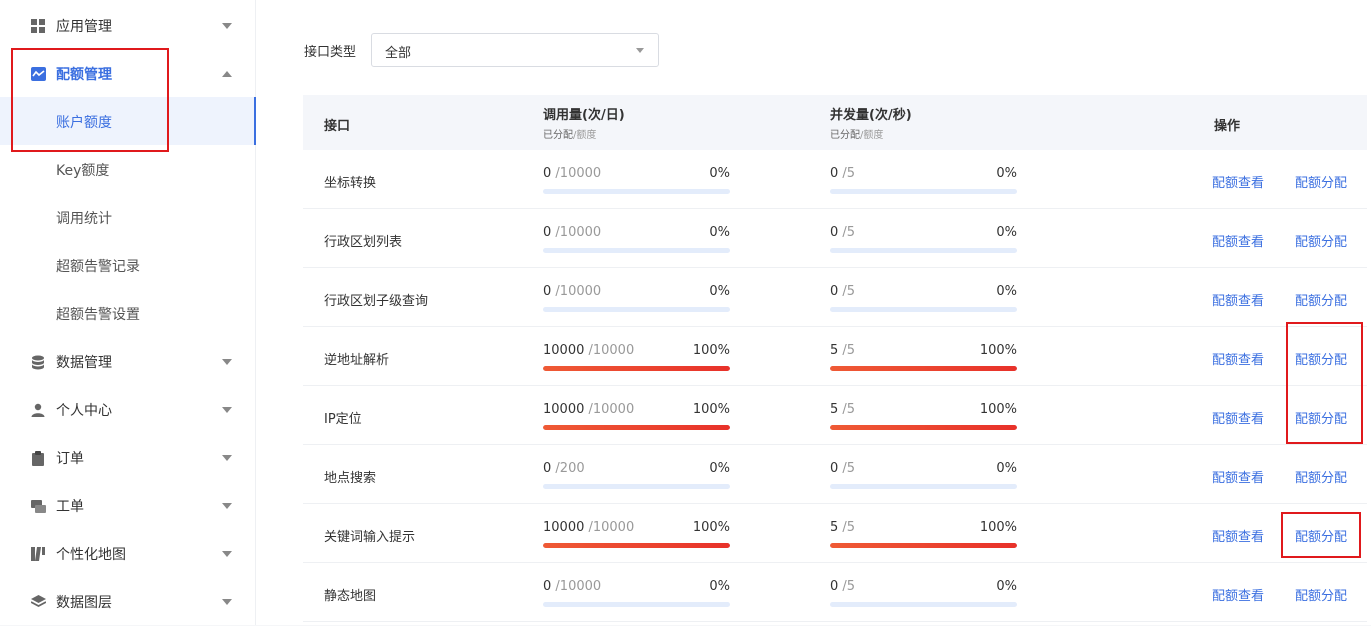 The height and width of the screenshot is (626, 1371). Describe the element at coordinates (128, 169) in the screenshot. I see `sidebar-subitem-key-quota: Key额度` at that location.